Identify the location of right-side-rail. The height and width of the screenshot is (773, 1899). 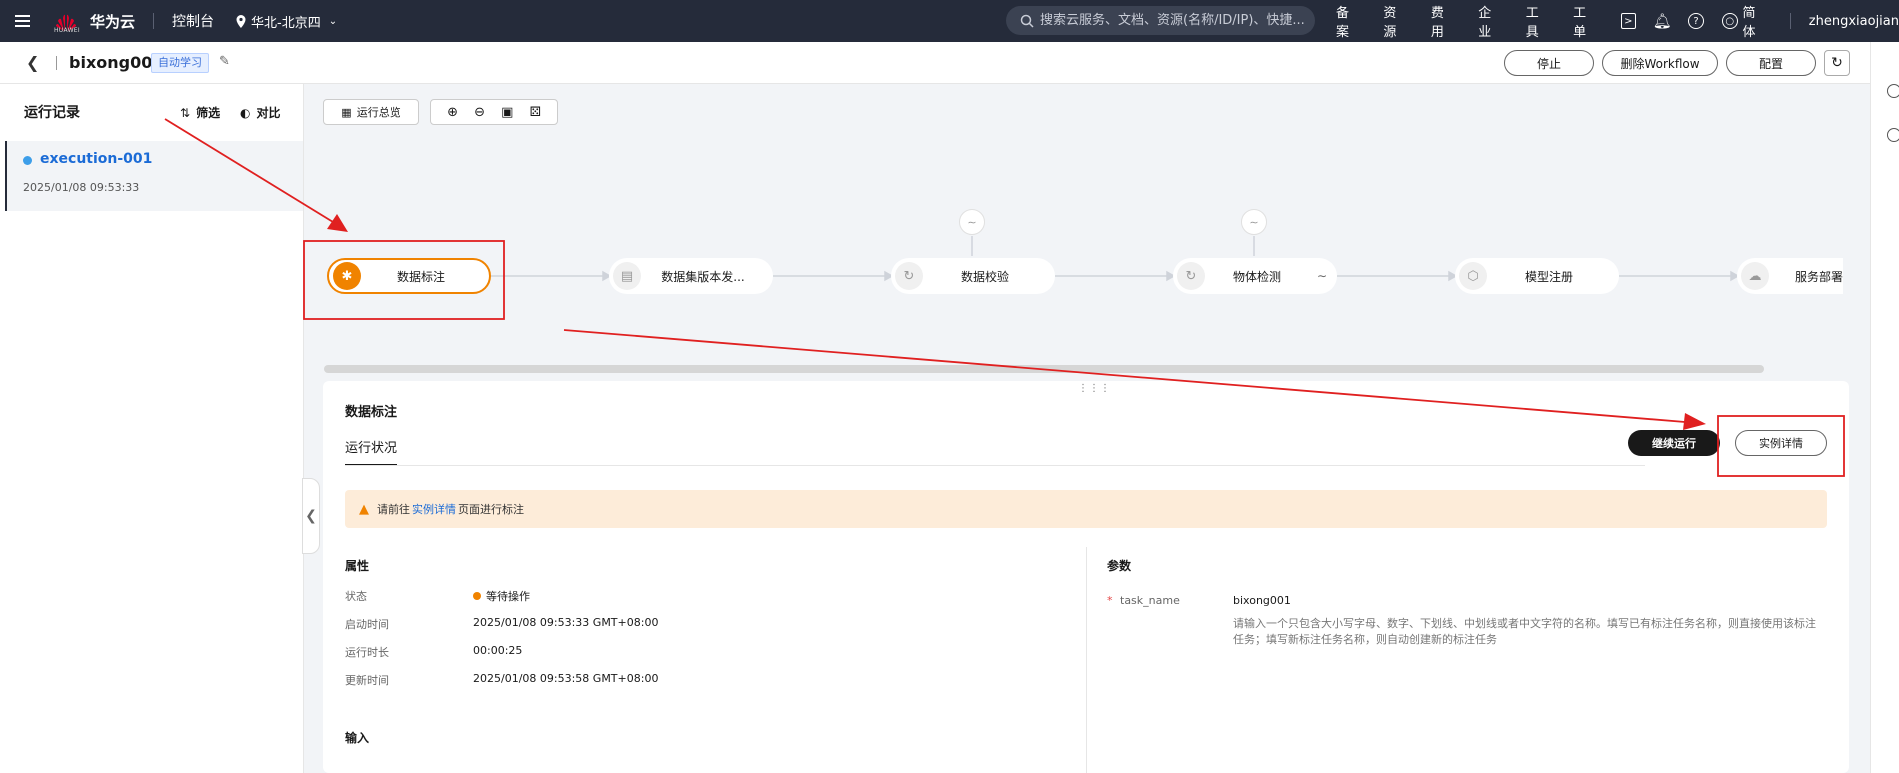
(1884, 407).